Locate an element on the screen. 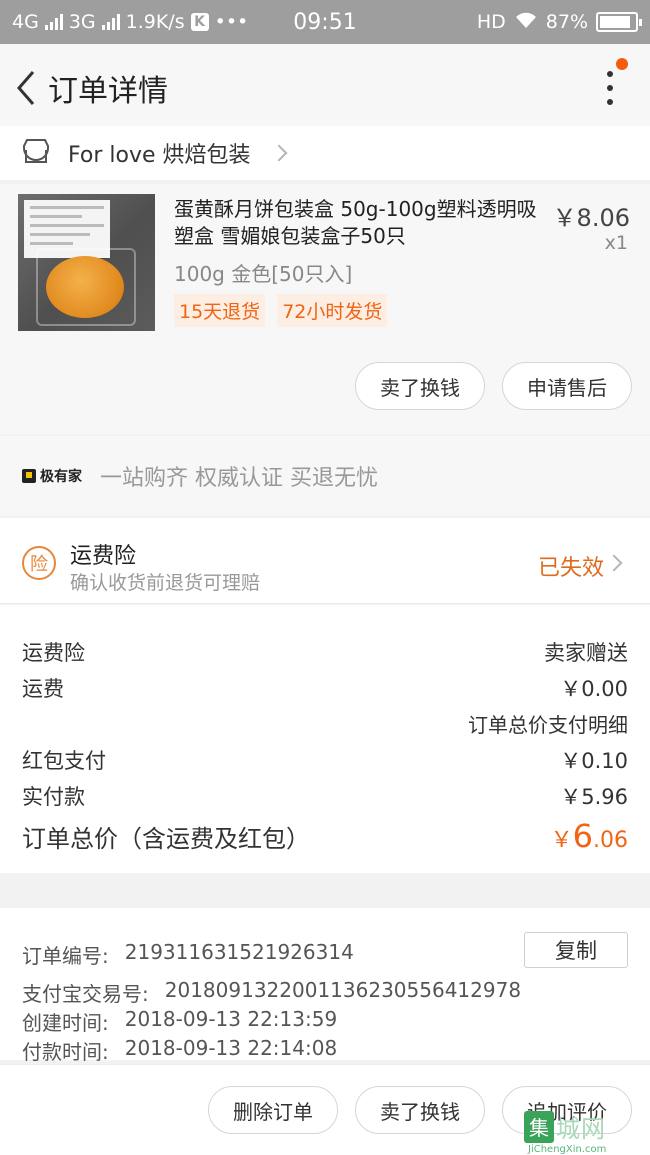  network-speed: 1.9K/s is located at coordinates (155, 22).